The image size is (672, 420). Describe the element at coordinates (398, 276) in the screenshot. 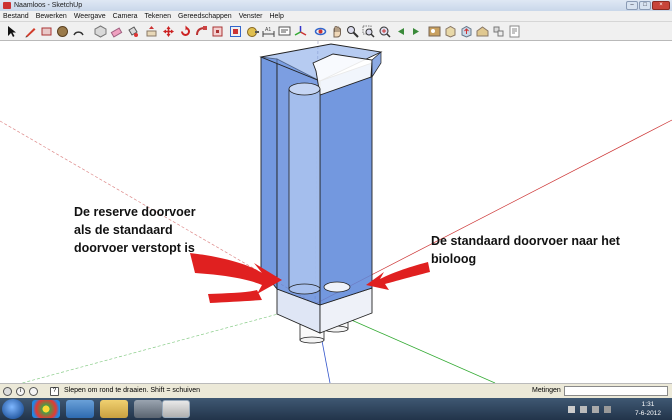

I see `right-red-arrow` at that location.